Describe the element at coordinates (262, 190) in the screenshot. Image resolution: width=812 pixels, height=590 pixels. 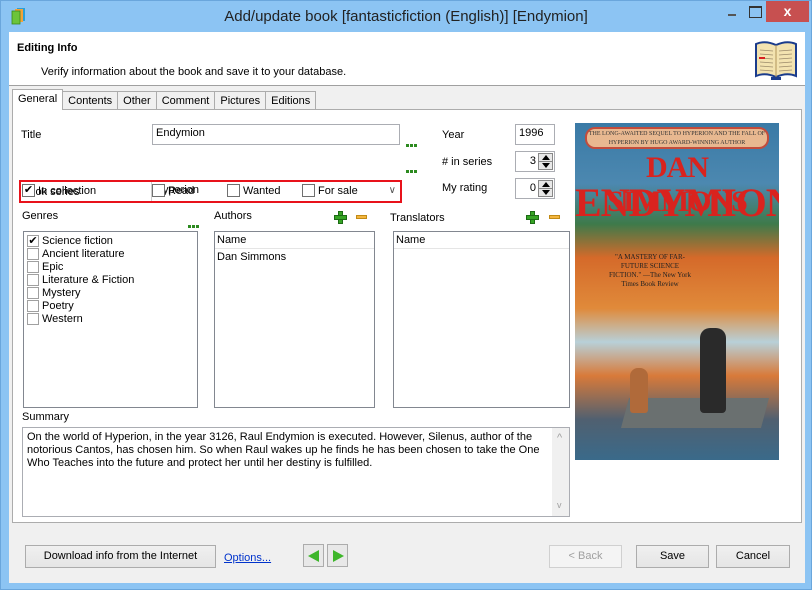
I see `checkbox-label: Wanted` at that location.